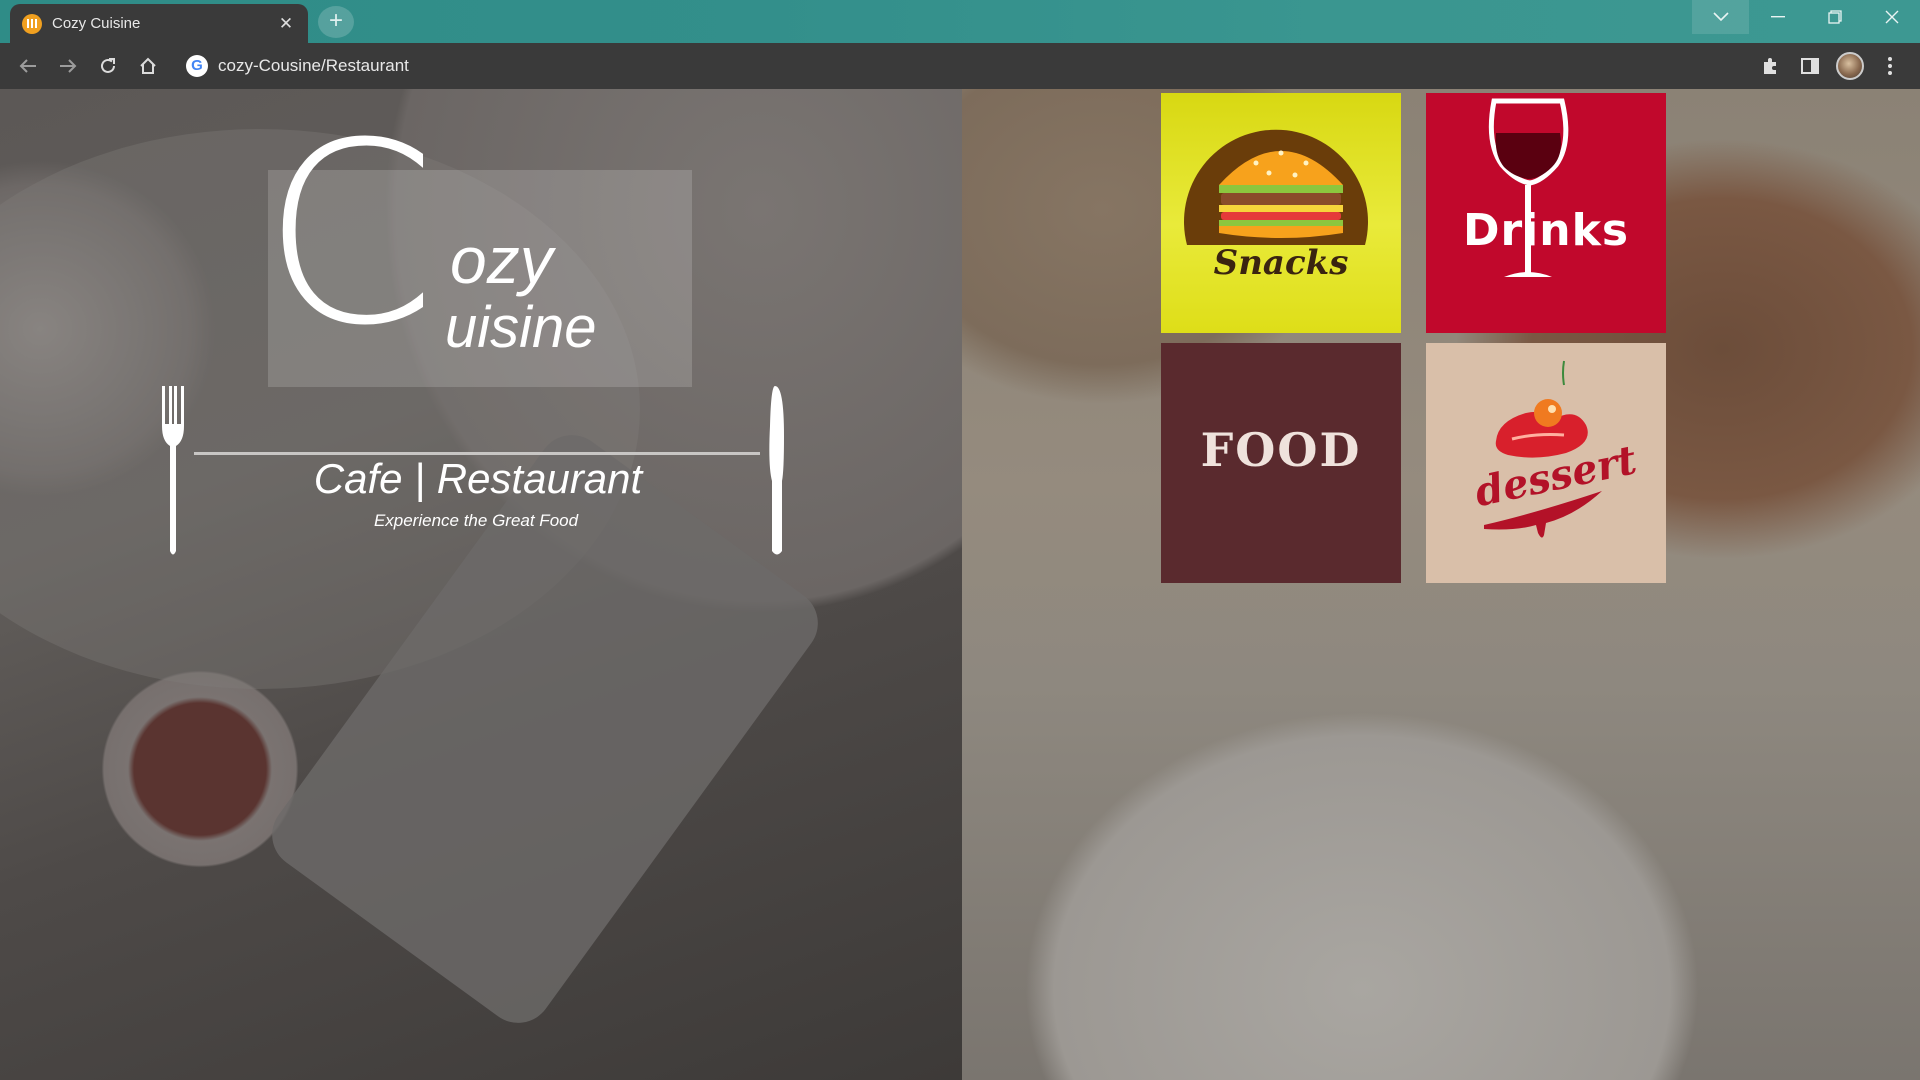 Image resolution: width=1920 pixels, height=1080 pixels. I want to click on google-icon: G, so click(197, 66).